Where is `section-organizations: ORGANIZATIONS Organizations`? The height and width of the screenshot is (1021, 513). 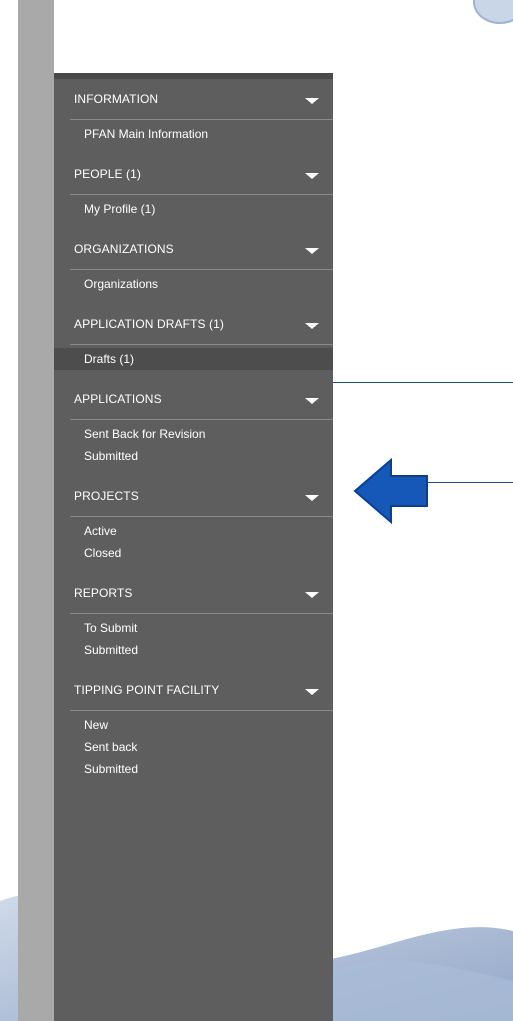
section-organizations: ORGANIZATIONS Organizations is located at coordinates (193, 266).